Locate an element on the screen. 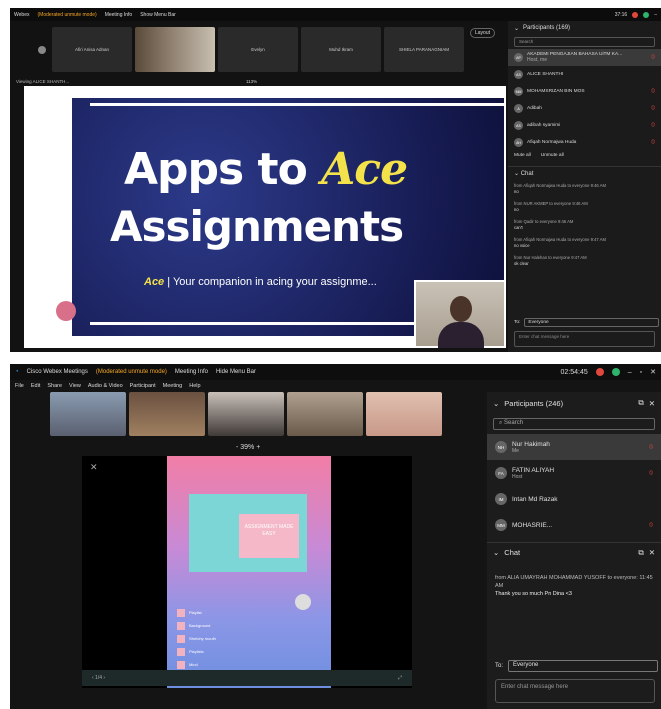  menu-participant: Participant is located at coordinates (143, 386).